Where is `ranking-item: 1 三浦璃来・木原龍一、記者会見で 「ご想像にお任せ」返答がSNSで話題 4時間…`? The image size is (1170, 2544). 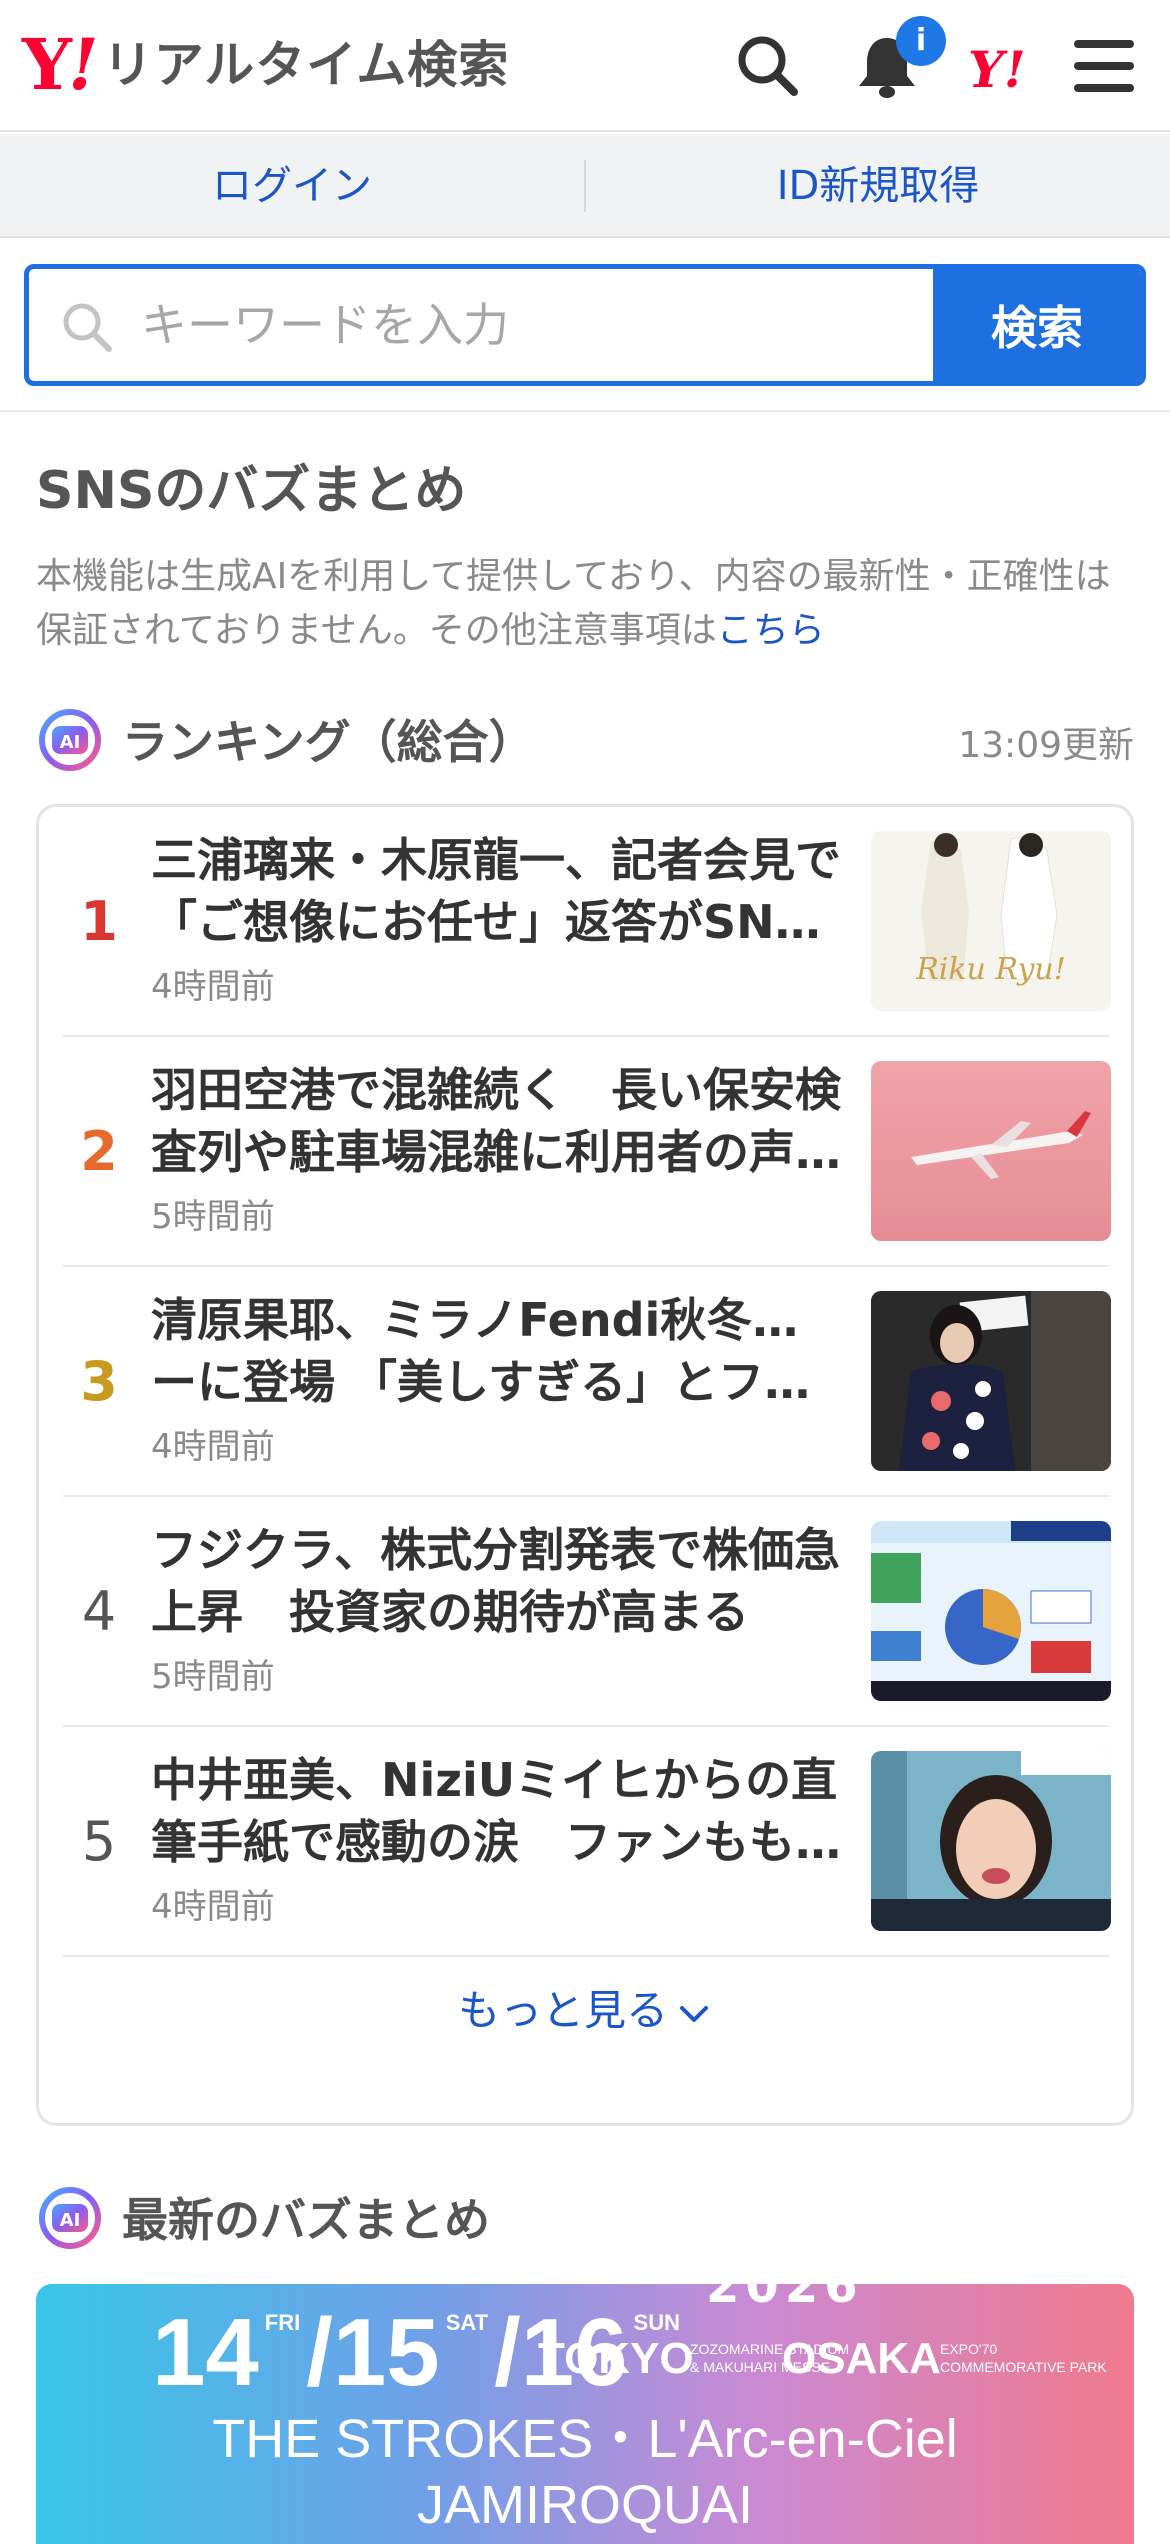 ranking-item: 1 三浦璃来・木原龍一、記者会見で 「ご想像にお任せ」返答がSNSで話題 4時間… is located at coordinates (587, 922).